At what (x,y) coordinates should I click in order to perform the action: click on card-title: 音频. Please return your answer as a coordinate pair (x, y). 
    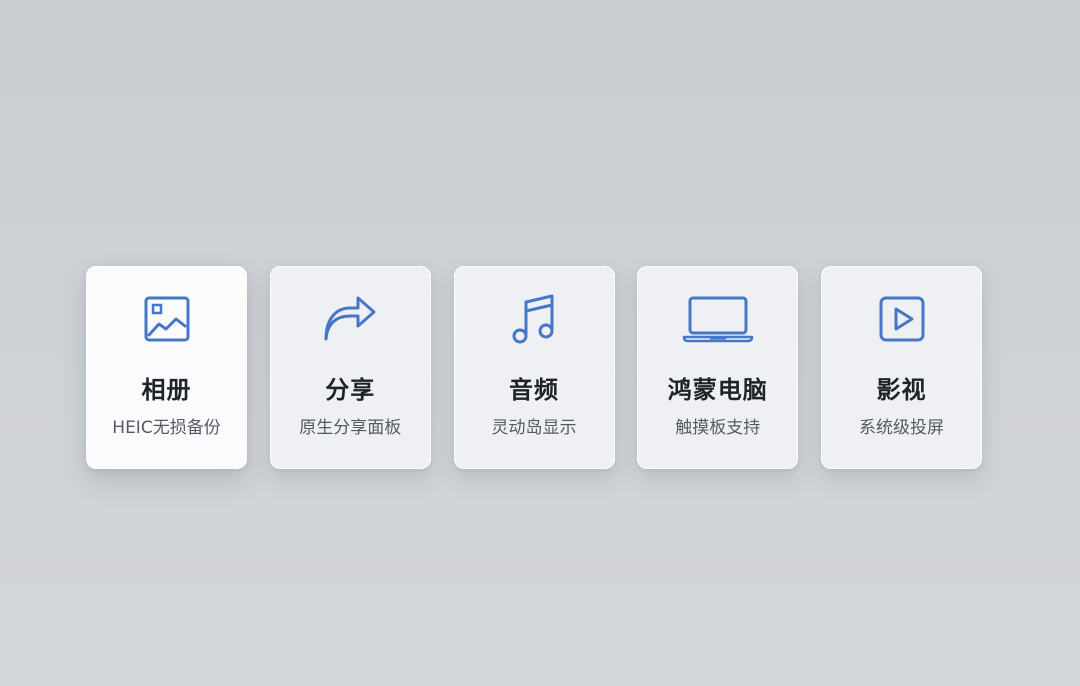
    Looking at the image, I should click on (534, 390).